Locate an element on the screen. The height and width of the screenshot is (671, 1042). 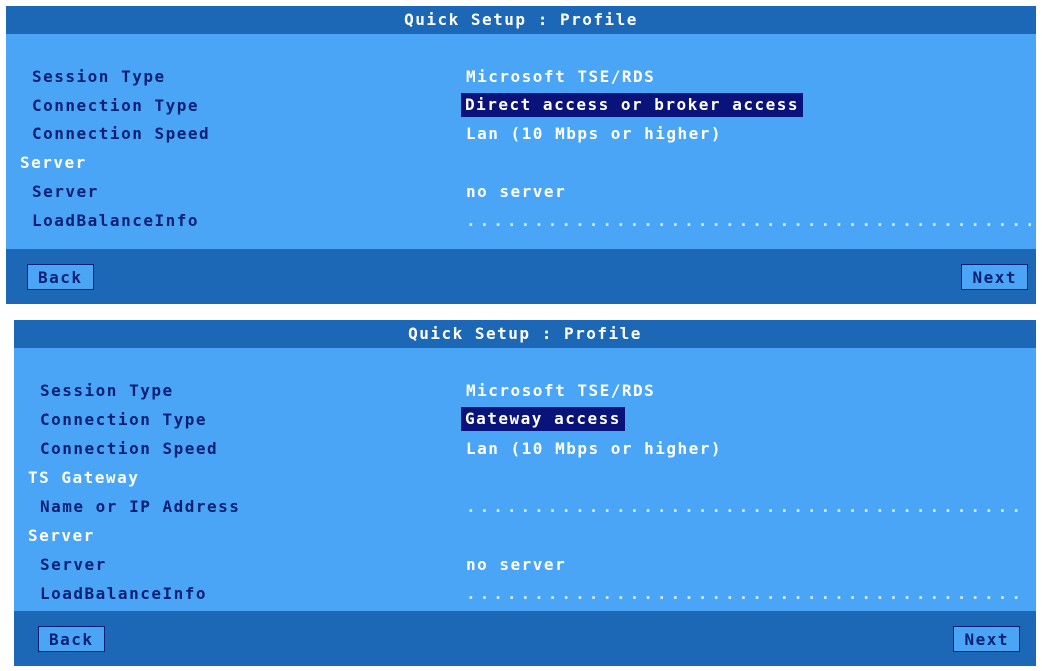
gateway-name-label: Name or IP Address is located at coordinates (140, 506).